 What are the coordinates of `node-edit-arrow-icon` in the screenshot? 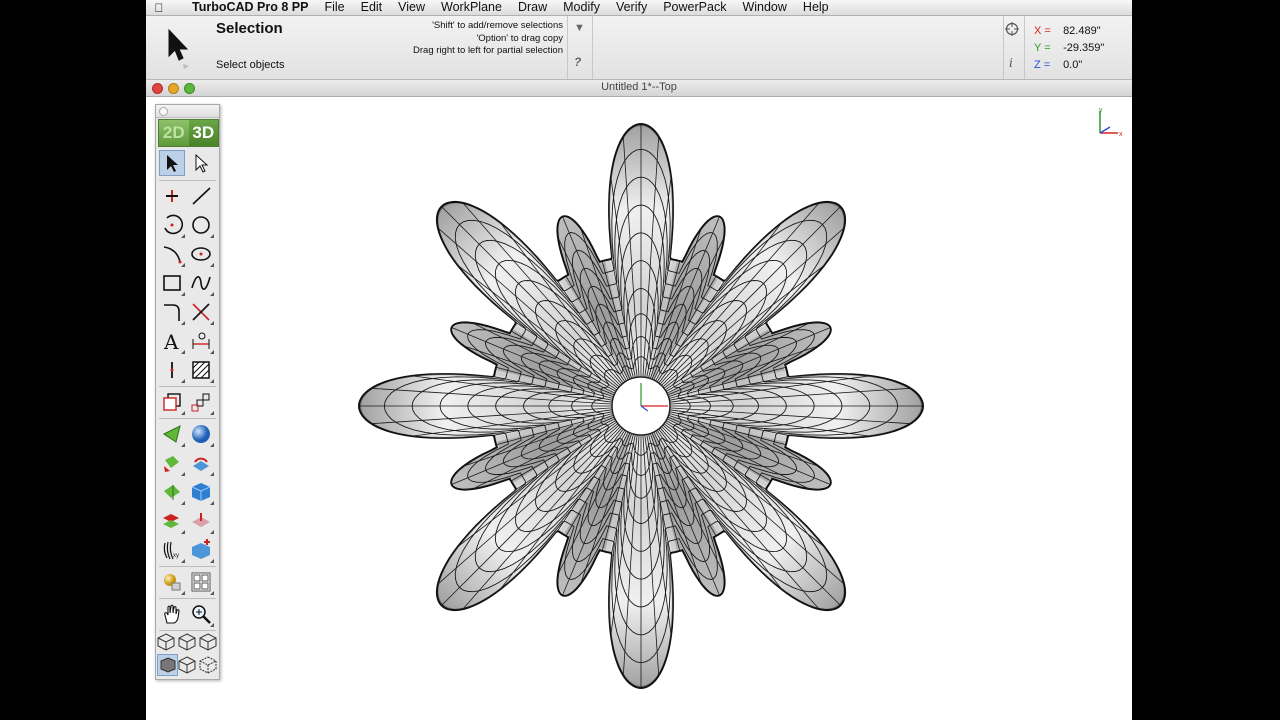 It's located at (201, 163).